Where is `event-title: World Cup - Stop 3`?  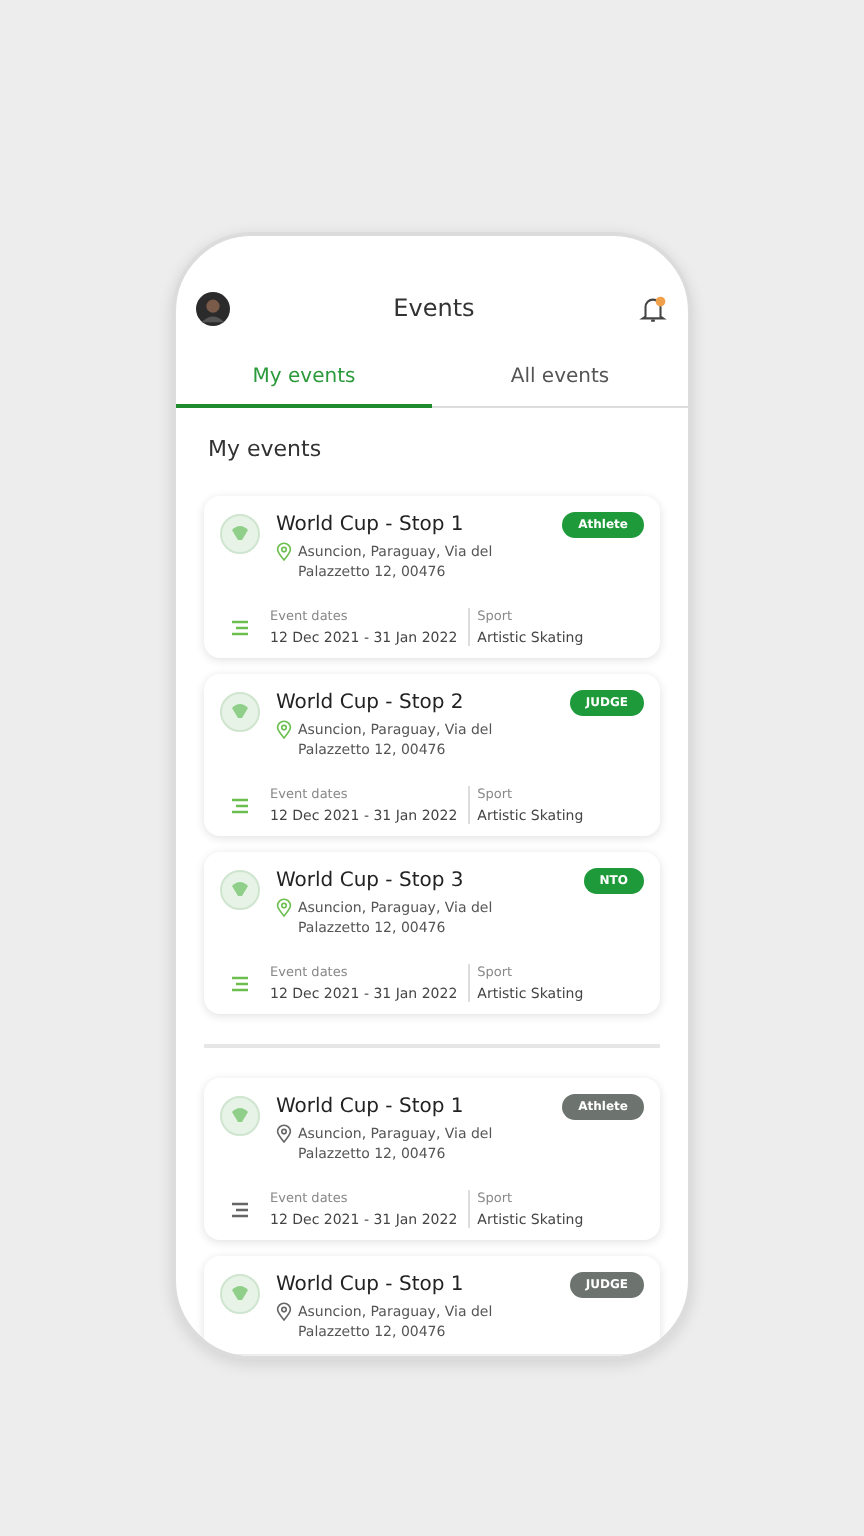 event-title: World Cup - Stop 3 is located at coordinates (371, 881).